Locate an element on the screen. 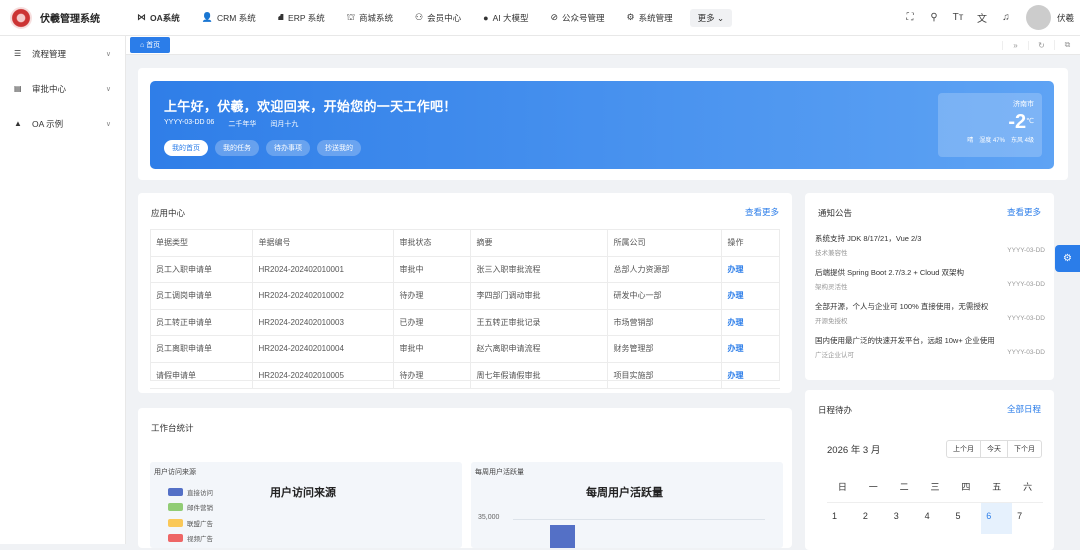  calendar-date: 3 is located at coordinates (904, 518).